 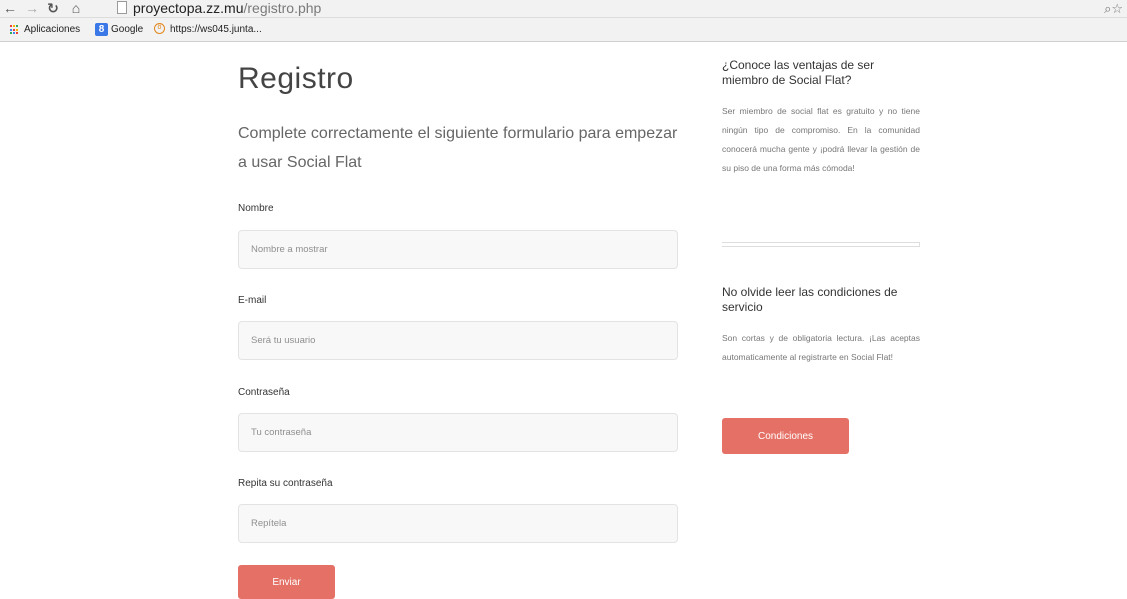 What do you see at coordinates (52, 29) in the screenshot?
I see `bookmark-apps: Aplicaciones` at bounding box center [52, 29].